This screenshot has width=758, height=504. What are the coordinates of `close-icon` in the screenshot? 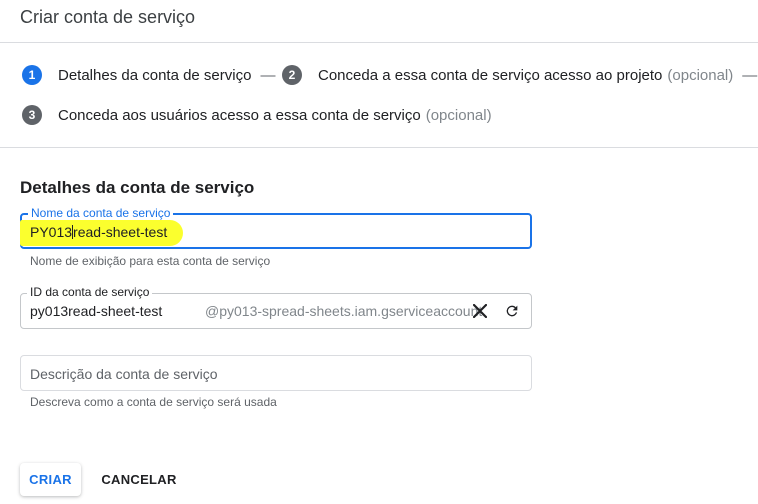 It's located at (480, 311).